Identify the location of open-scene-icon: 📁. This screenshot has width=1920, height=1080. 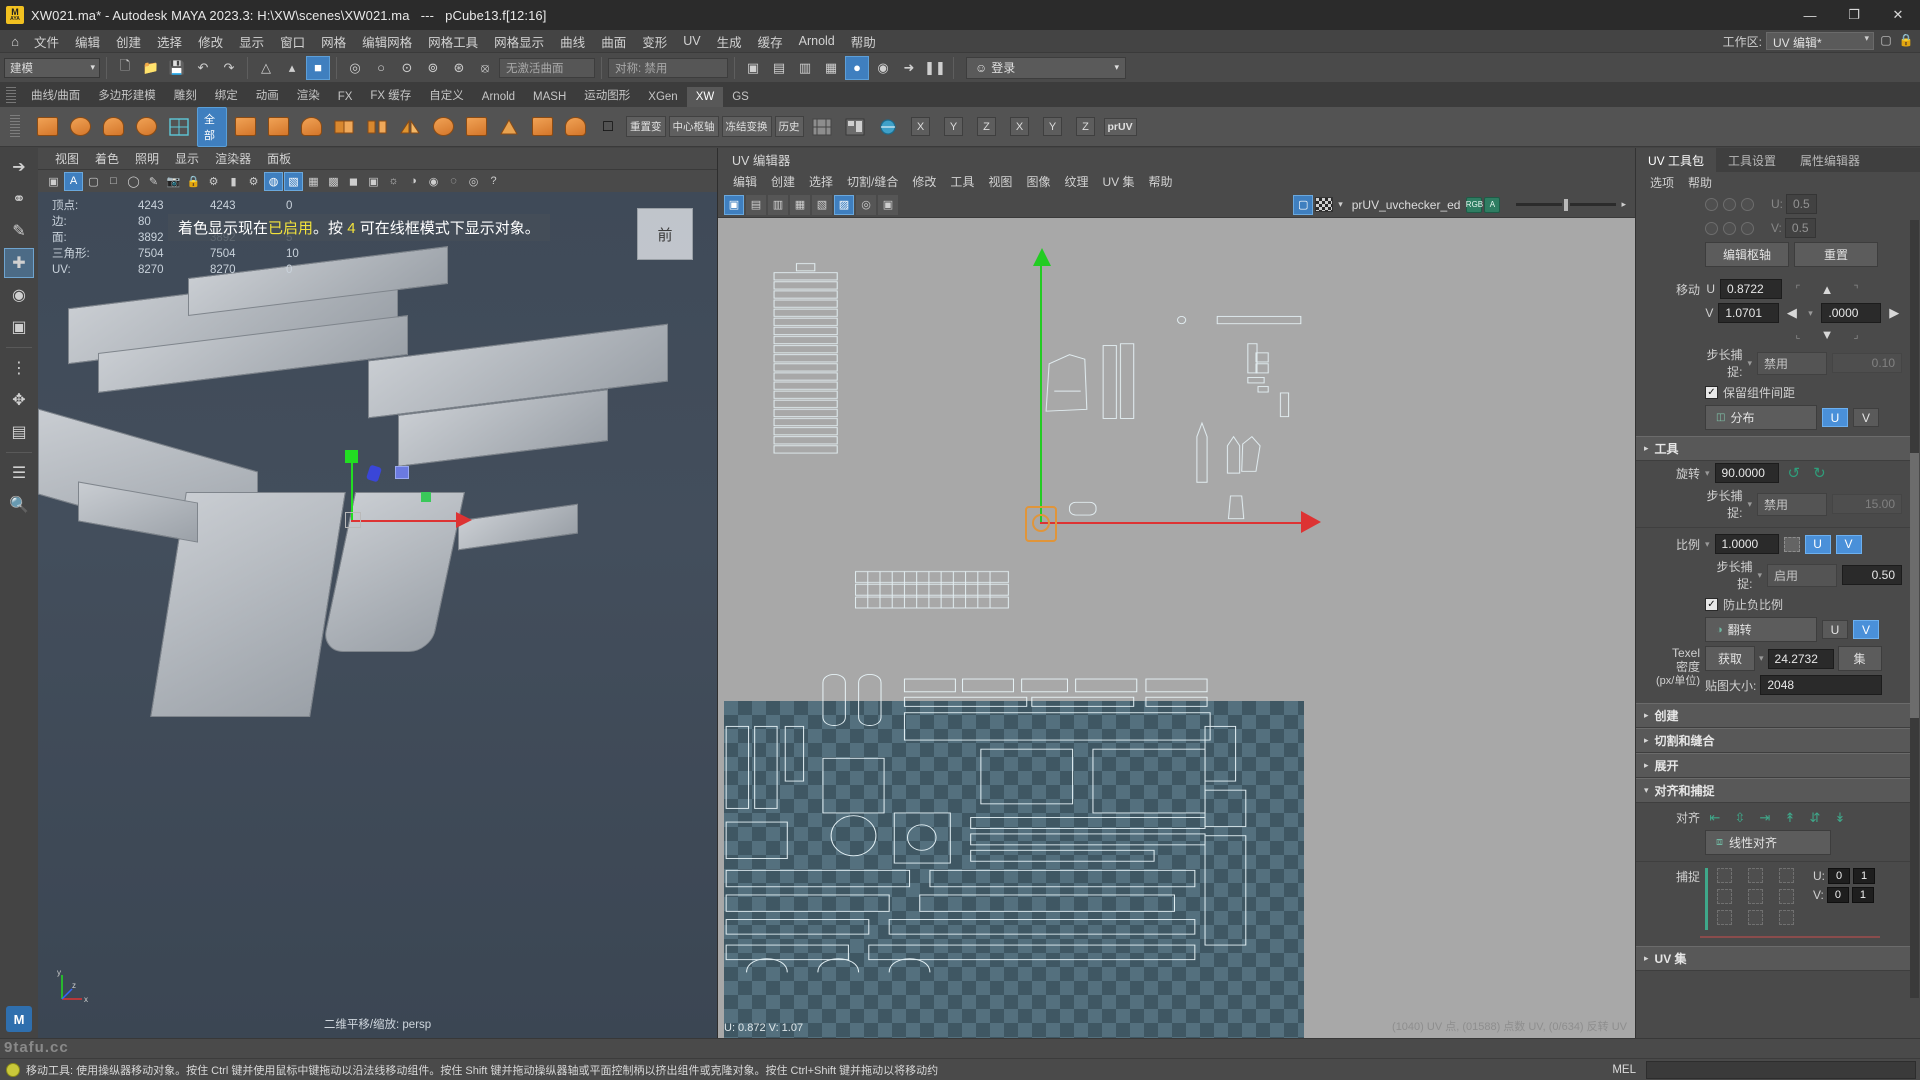
(151, 68).